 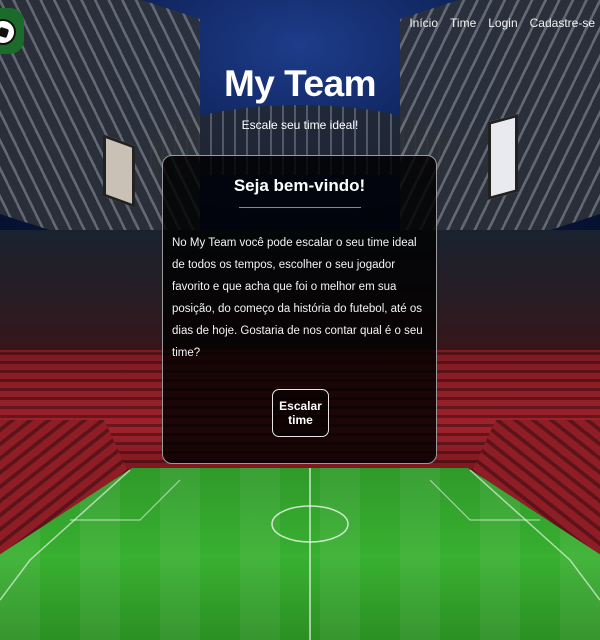 What do you see at coordinates (423, 23) in the screenshot?
I see `nav-link-inicio: Início` at bounding box center [423, 23].